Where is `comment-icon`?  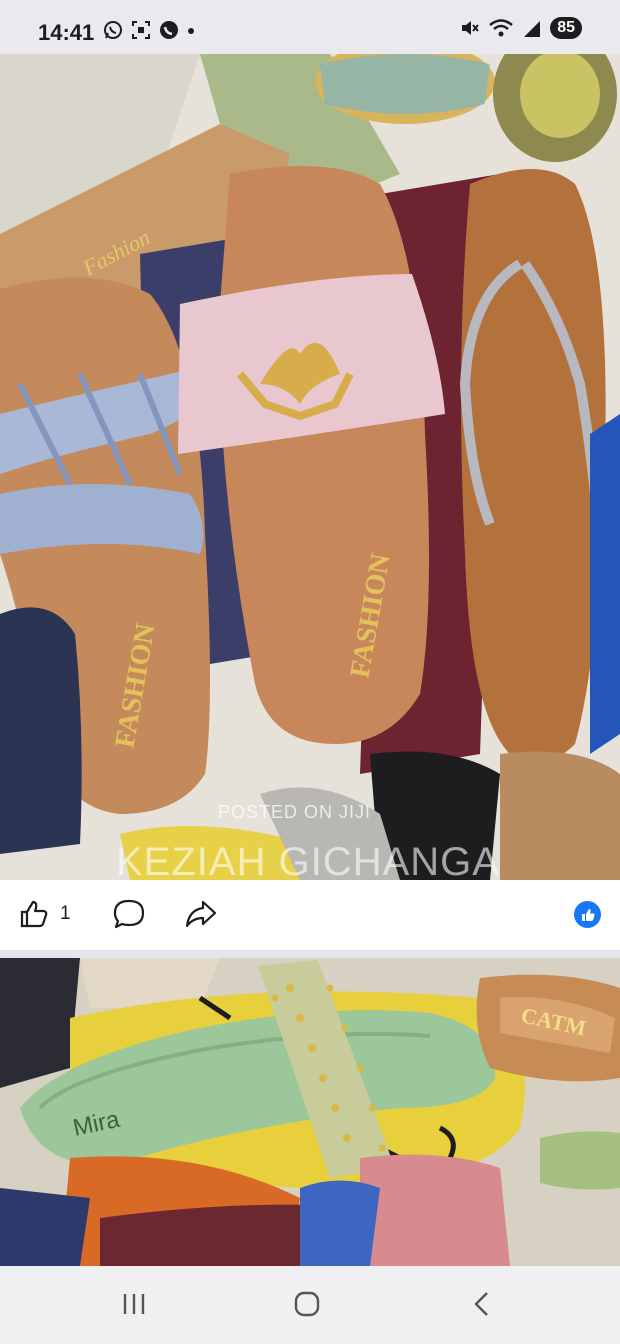
comment-icon is located at coordinates (129, 914).